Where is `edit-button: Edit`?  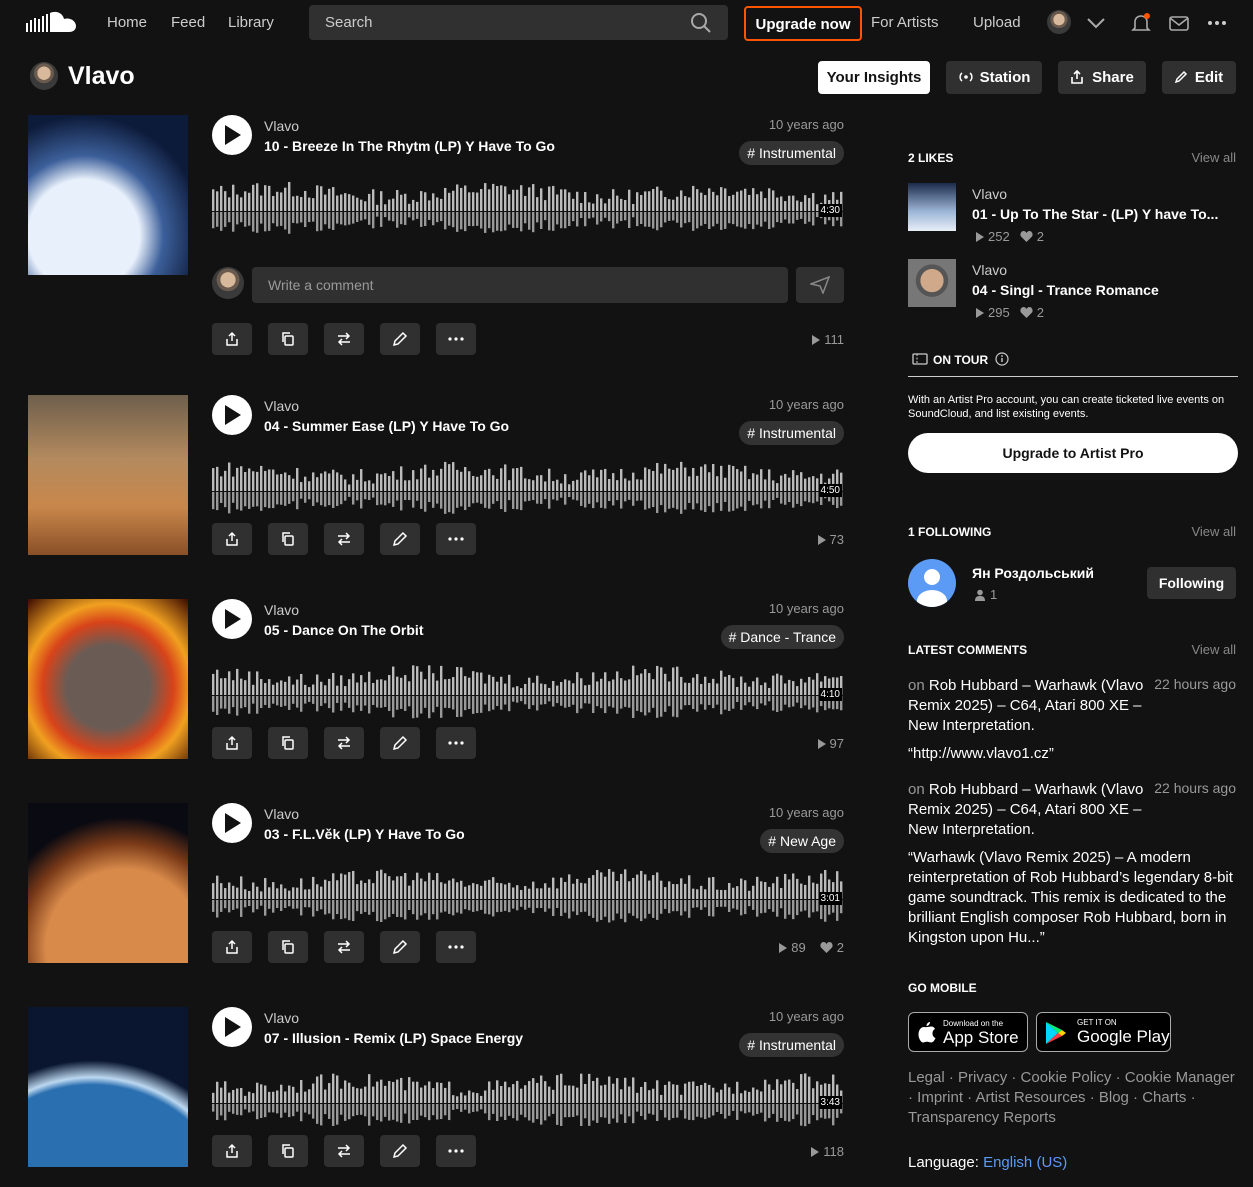 edit-button: Edit is located at coordinates (1199, 77).